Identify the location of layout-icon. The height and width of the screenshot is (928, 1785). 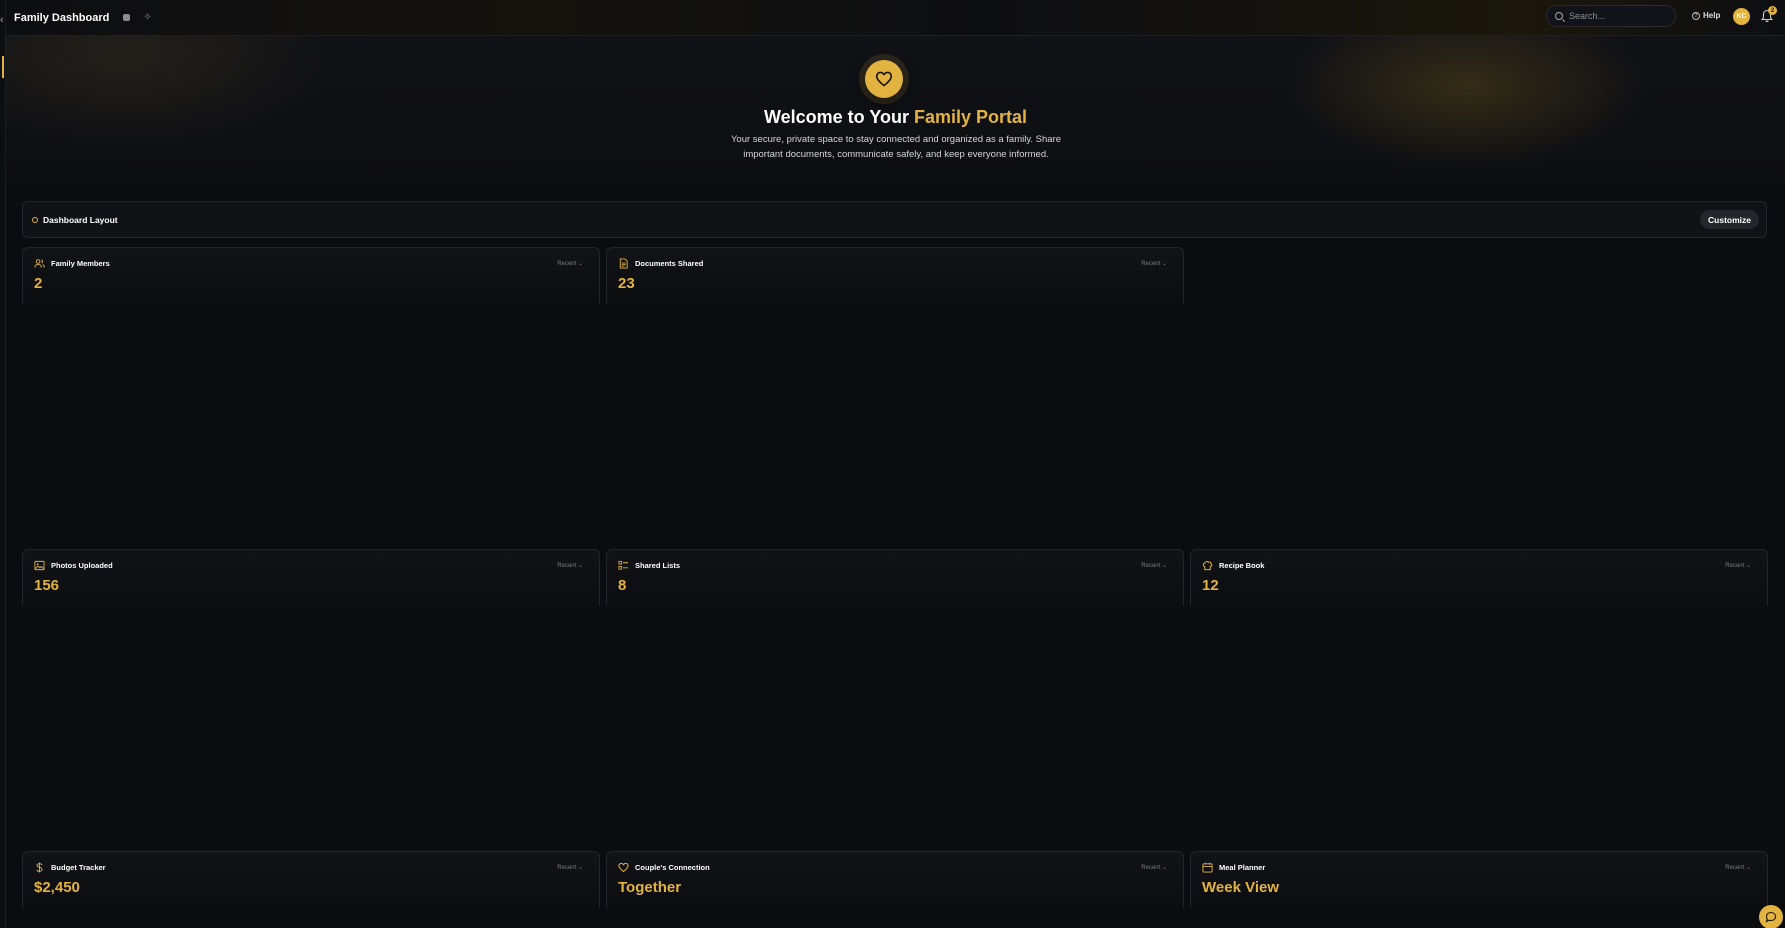
(35, 219).